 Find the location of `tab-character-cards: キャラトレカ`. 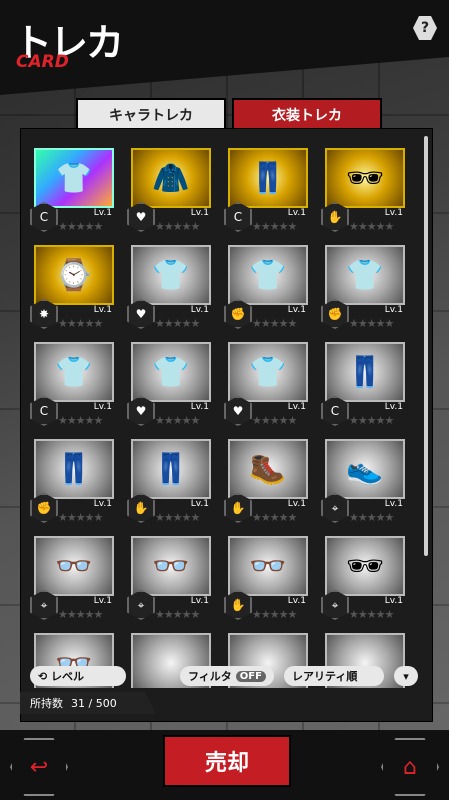

tab-character-cards: キャラトレカ is located at coordinates (151, 115).